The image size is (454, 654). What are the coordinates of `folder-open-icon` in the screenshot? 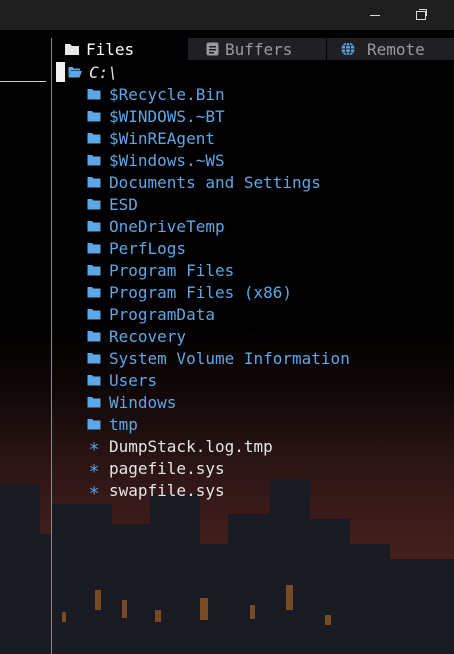 It's located at (75, 72).